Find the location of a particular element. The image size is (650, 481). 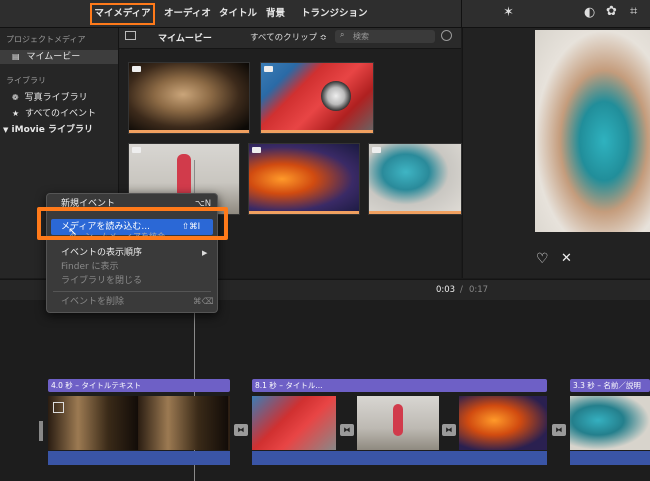

viewer-preview-image is located at coordinates (592, 131).